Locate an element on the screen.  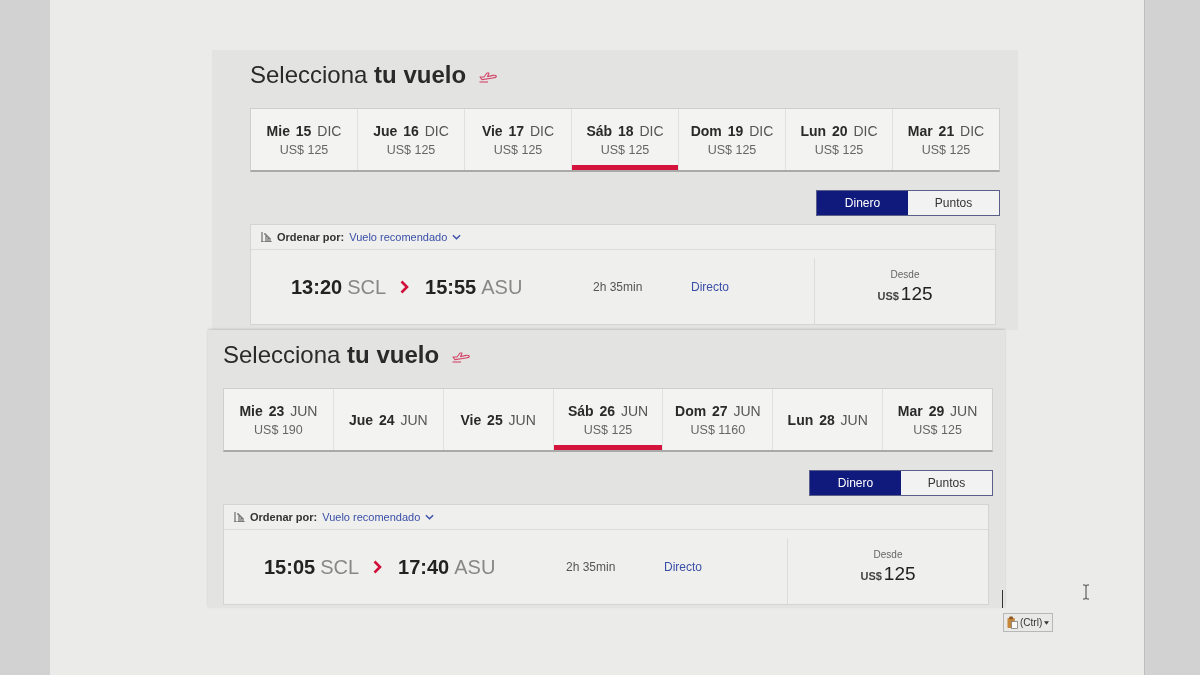
text-cursor-icon is located at coordinates (1086, 592).